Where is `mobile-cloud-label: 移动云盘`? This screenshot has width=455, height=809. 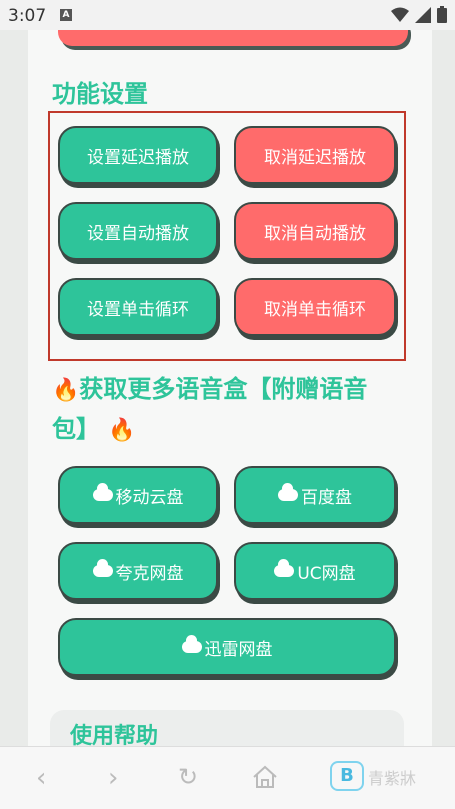 mobile-cloud-label: 移动云盘 is located at coordinates (149, 497).